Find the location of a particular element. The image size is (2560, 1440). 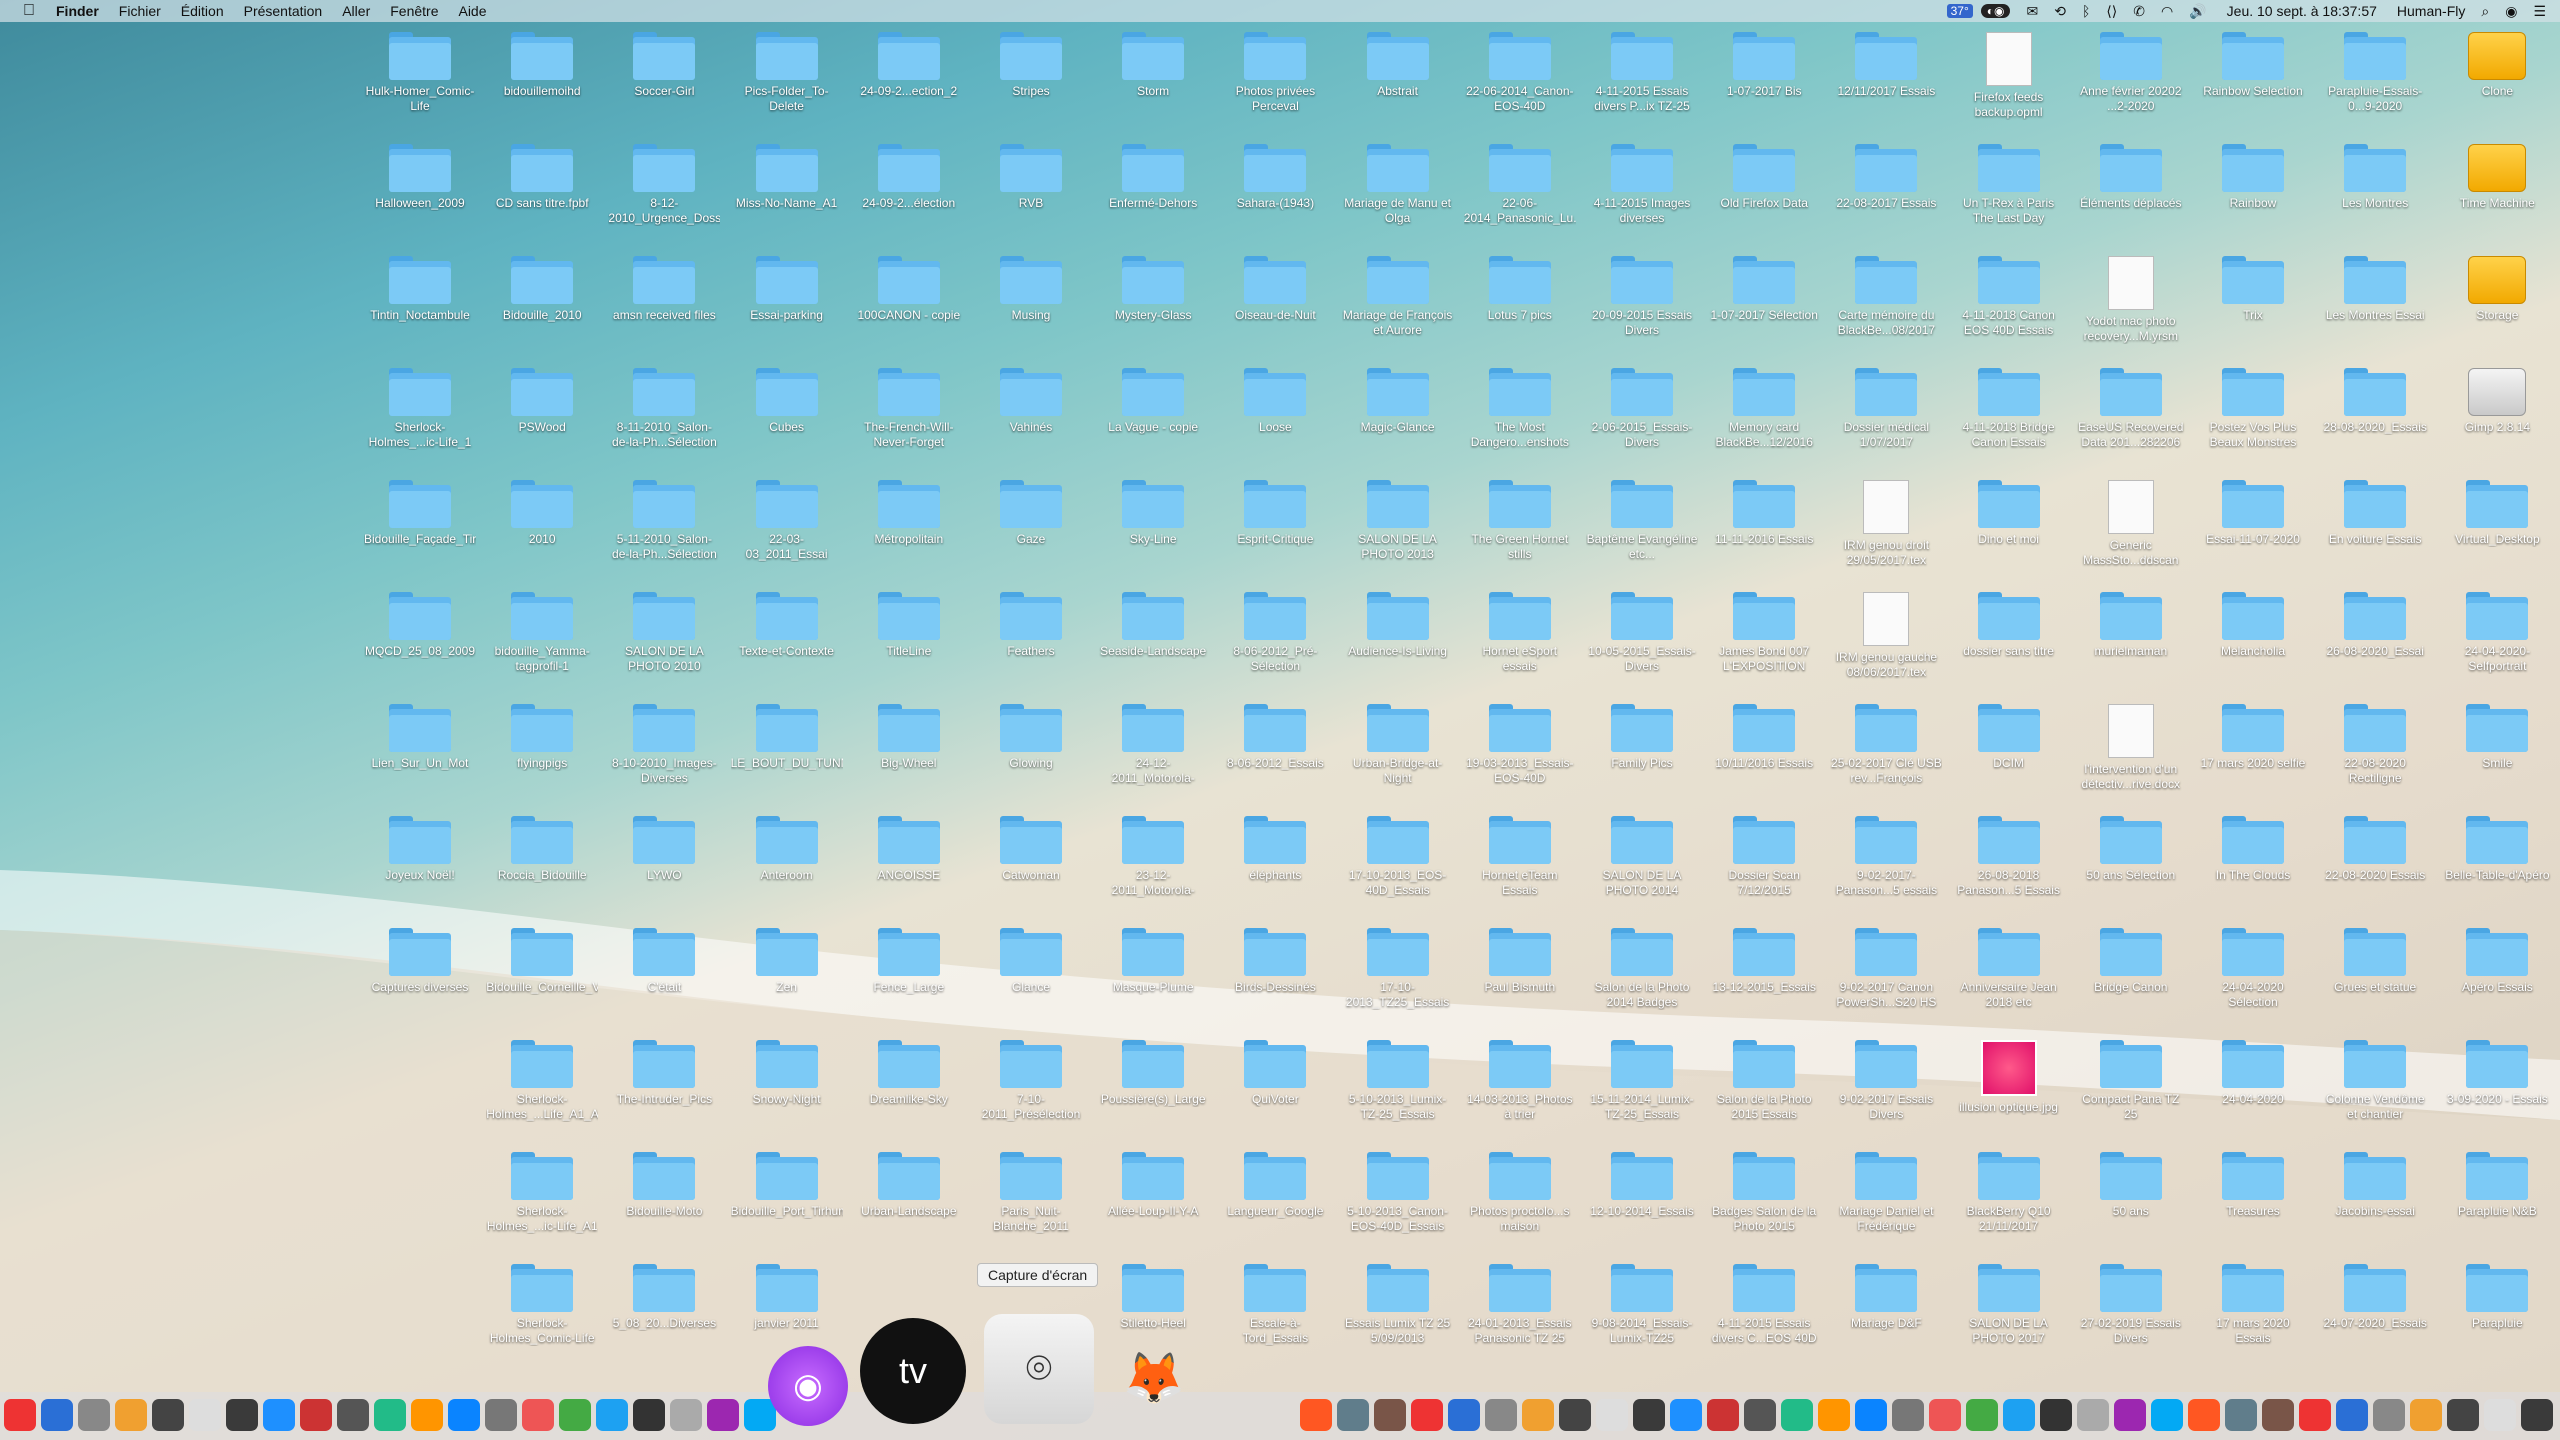

desktop-item: Photos proctolo...s maison is located at coordinates (1520, 1193).